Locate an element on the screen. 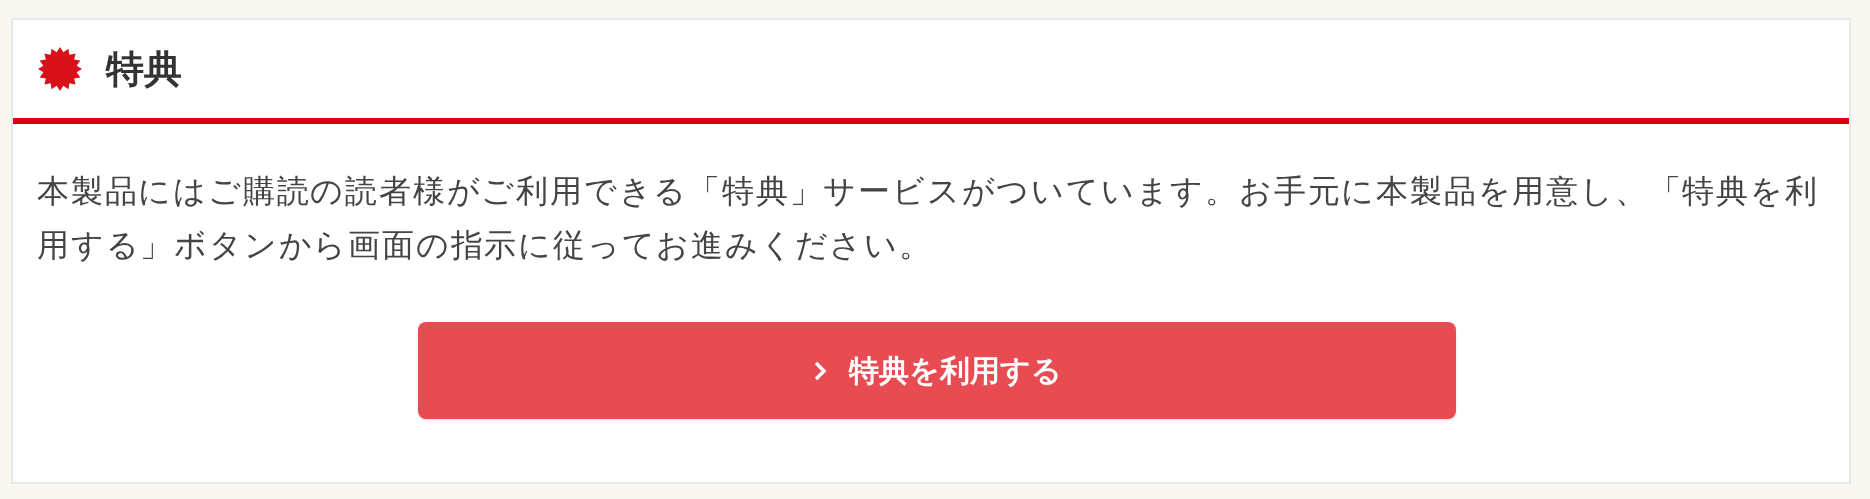 The width and height of the screenshot is (1870, 499). use-benefit-button: 特典を利用する is located at coordinates (937, 370).